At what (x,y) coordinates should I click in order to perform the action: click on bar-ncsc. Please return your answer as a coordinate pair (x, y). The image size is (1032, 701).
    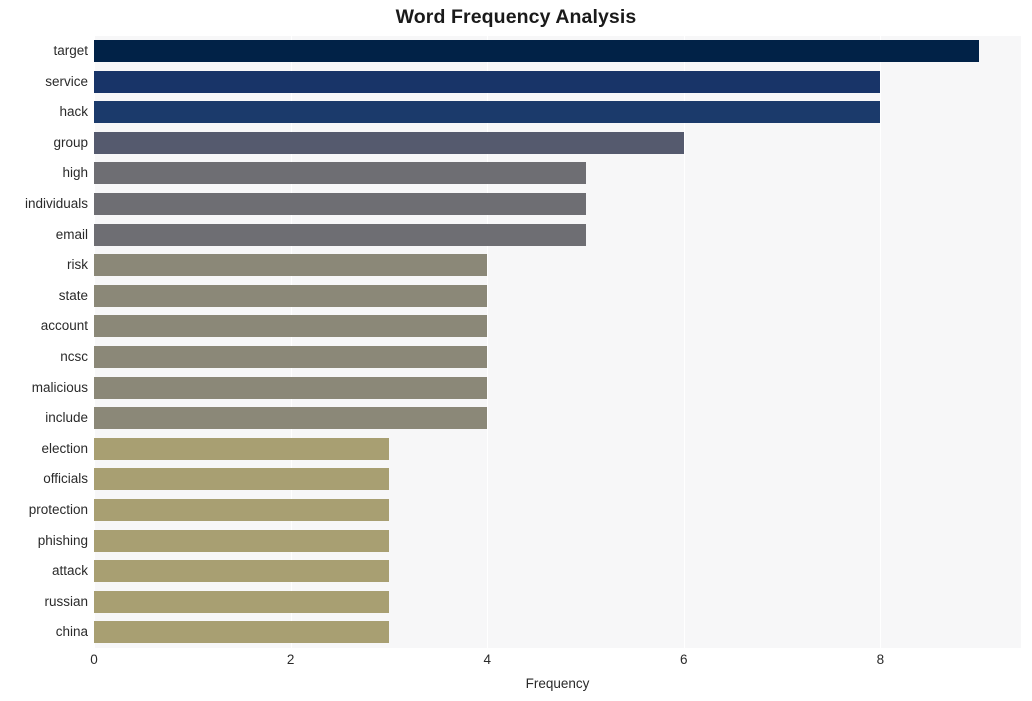
    Looking at the image, I should click on (291, 357).